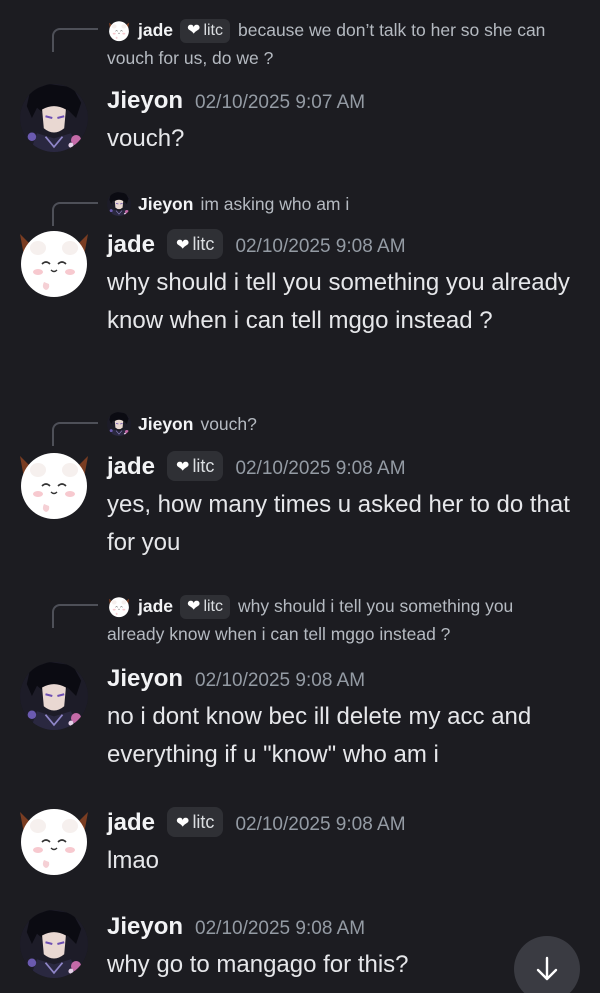  Describe the element at coordinates (311, 428) in the screenshot. I see `reply-preview: Jieyon vouch?` at that location.